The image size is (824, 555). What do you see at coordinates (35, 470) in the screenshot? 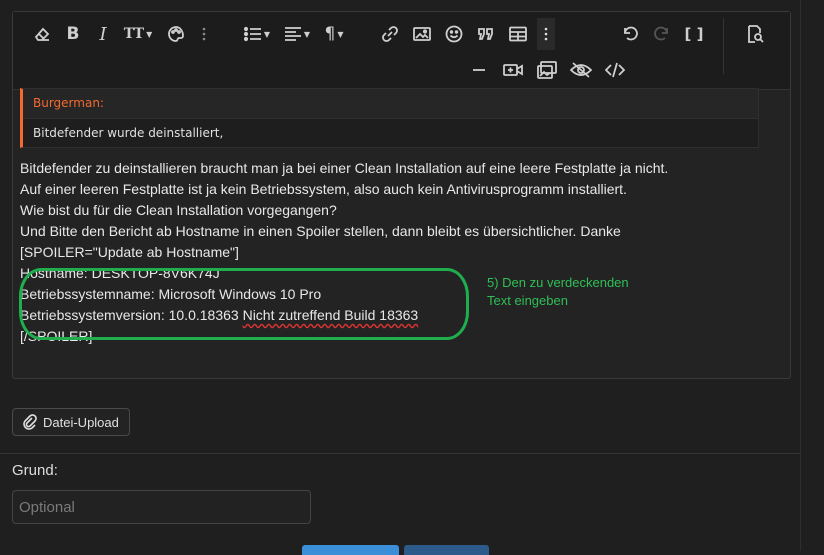
I see `reason-label: Grund:` at bounding box center [35, 470].